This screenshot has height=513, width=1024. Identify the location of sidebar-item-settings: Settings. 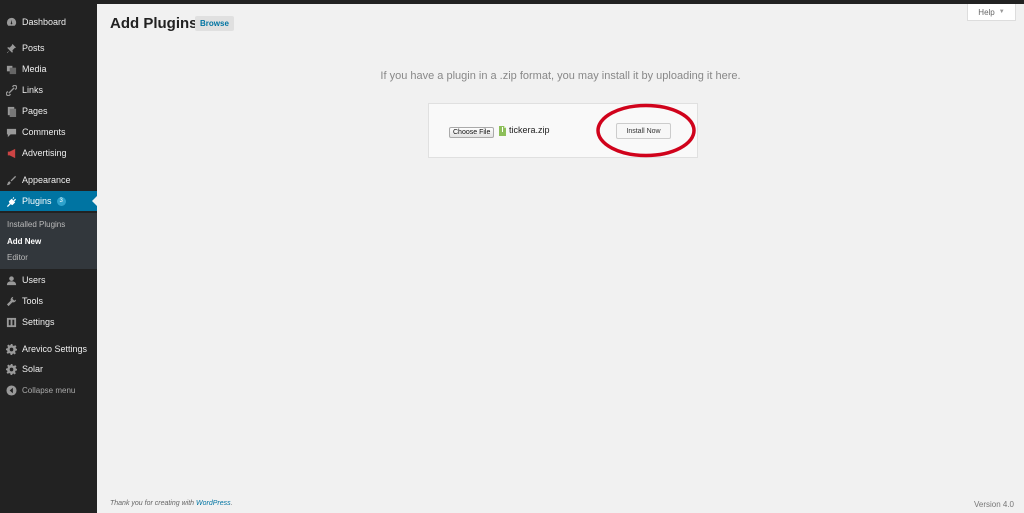
(48, 322).